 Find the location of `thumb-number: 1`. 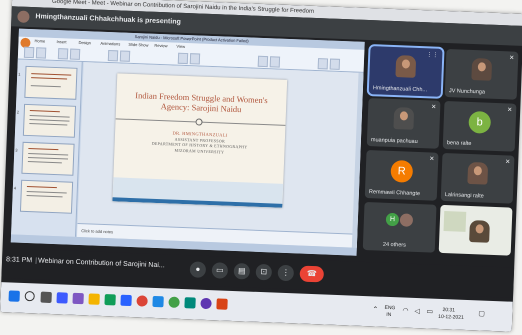

thumb-number: 1 is located at coordinates (19, 74).